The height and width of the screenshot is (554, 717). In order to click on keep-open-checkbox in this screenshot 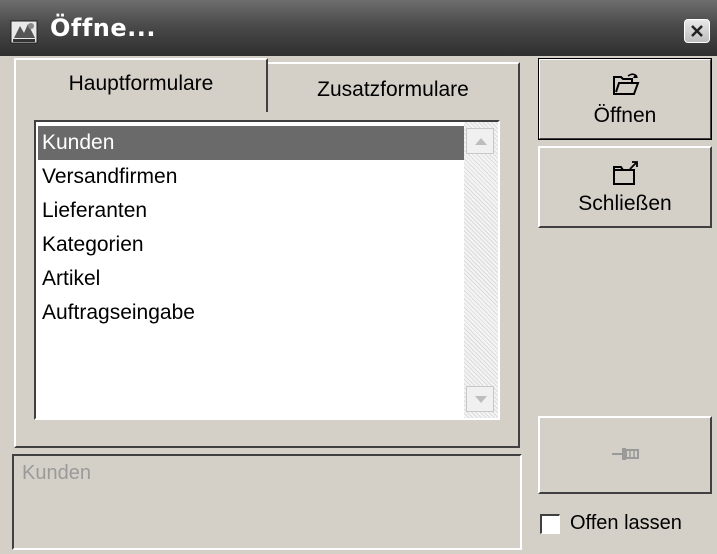, I will do `click(550, 524)`.